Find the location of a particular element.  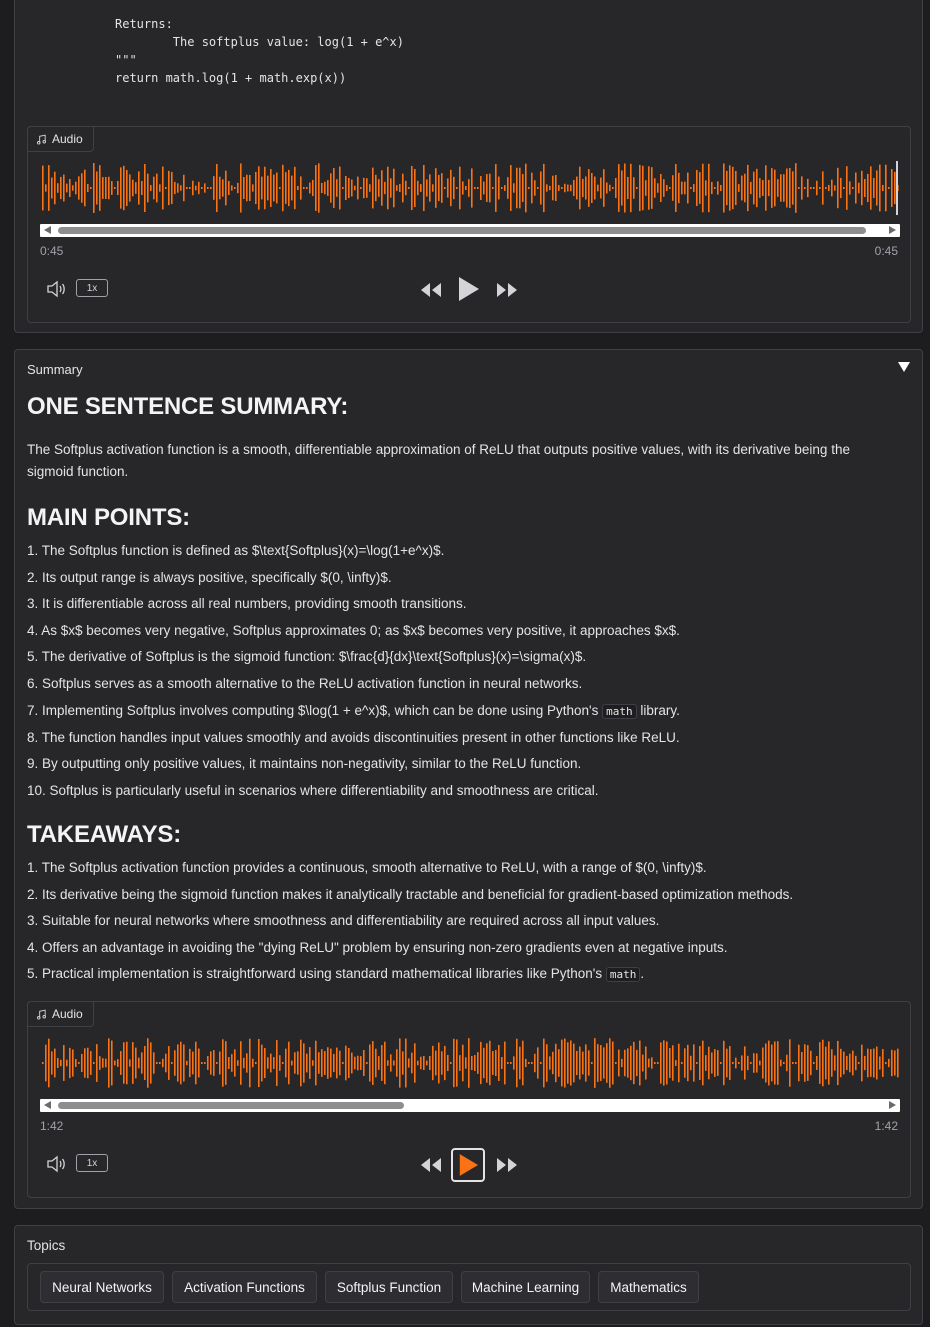

topic-chip: Activation Functions is located at coordinates (244, 1287).